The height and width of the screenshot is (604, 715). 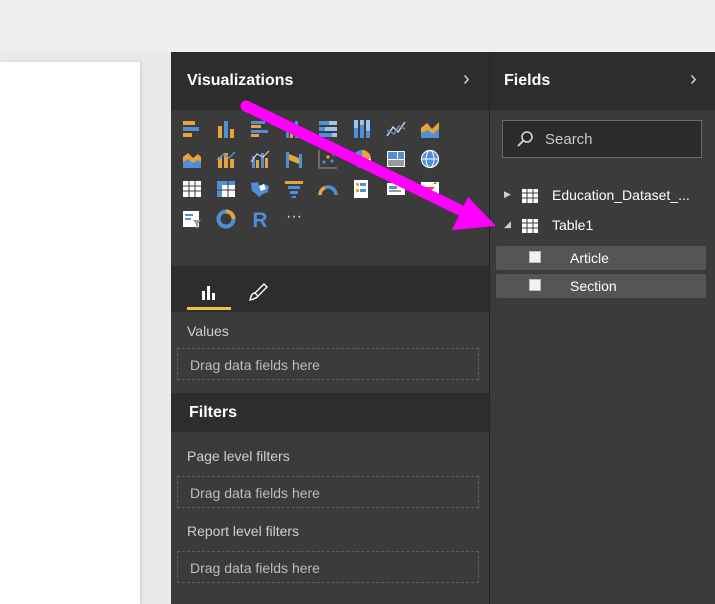 I want to click on stacked-column-chart-icon, so click(x=226, y=129).